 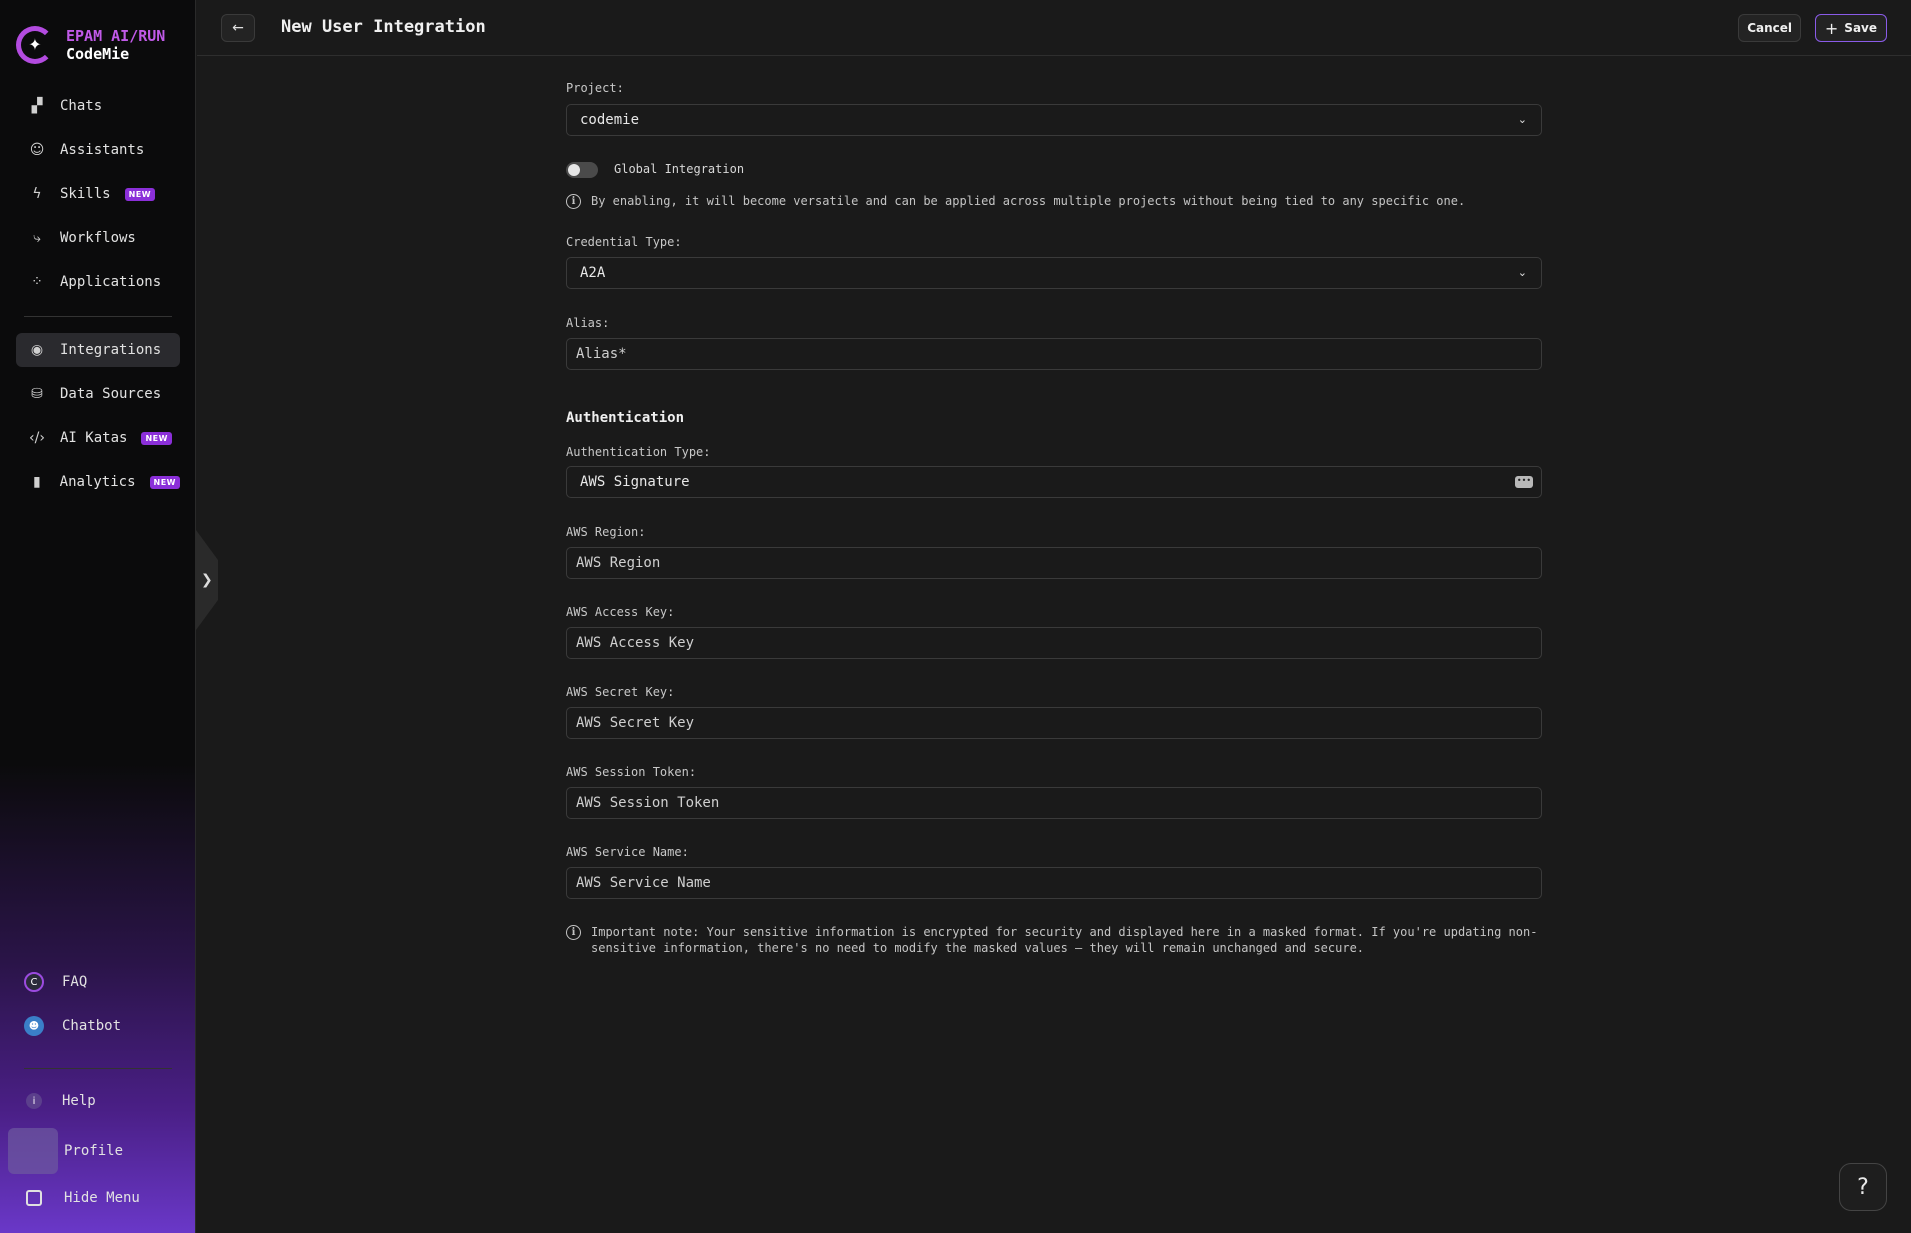 I want to click on more-options-icon: •••, so click(x=1524, y=482).